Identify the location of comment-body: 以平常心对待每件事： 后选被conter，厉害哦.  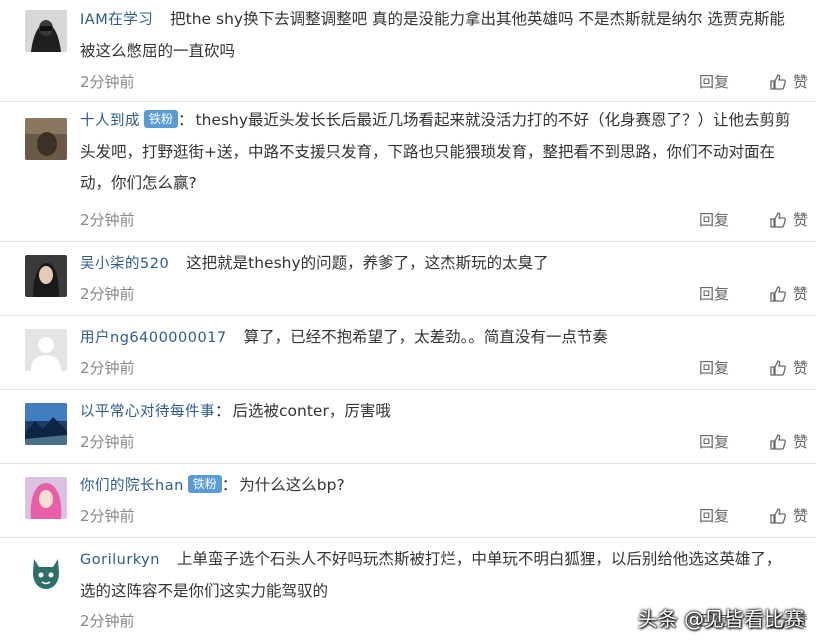
(438, 412).